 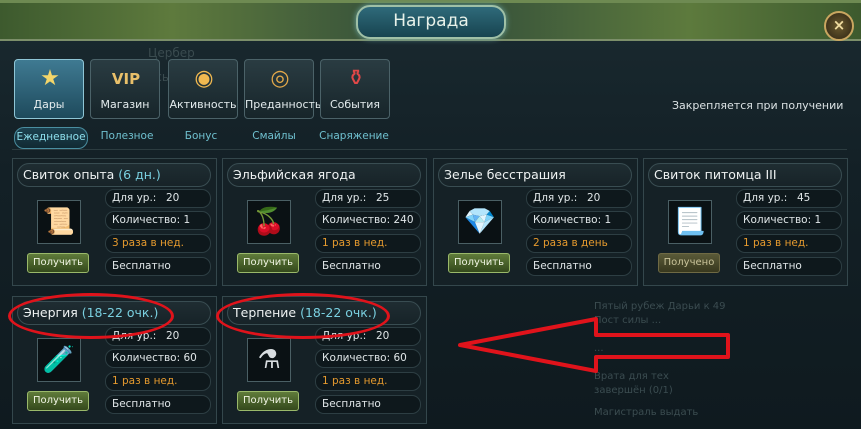 What do you see at coordinates (51, 138) in the screenshot?
I see `subtab-daily: Ежедневное` at bounding box center [51, 138].